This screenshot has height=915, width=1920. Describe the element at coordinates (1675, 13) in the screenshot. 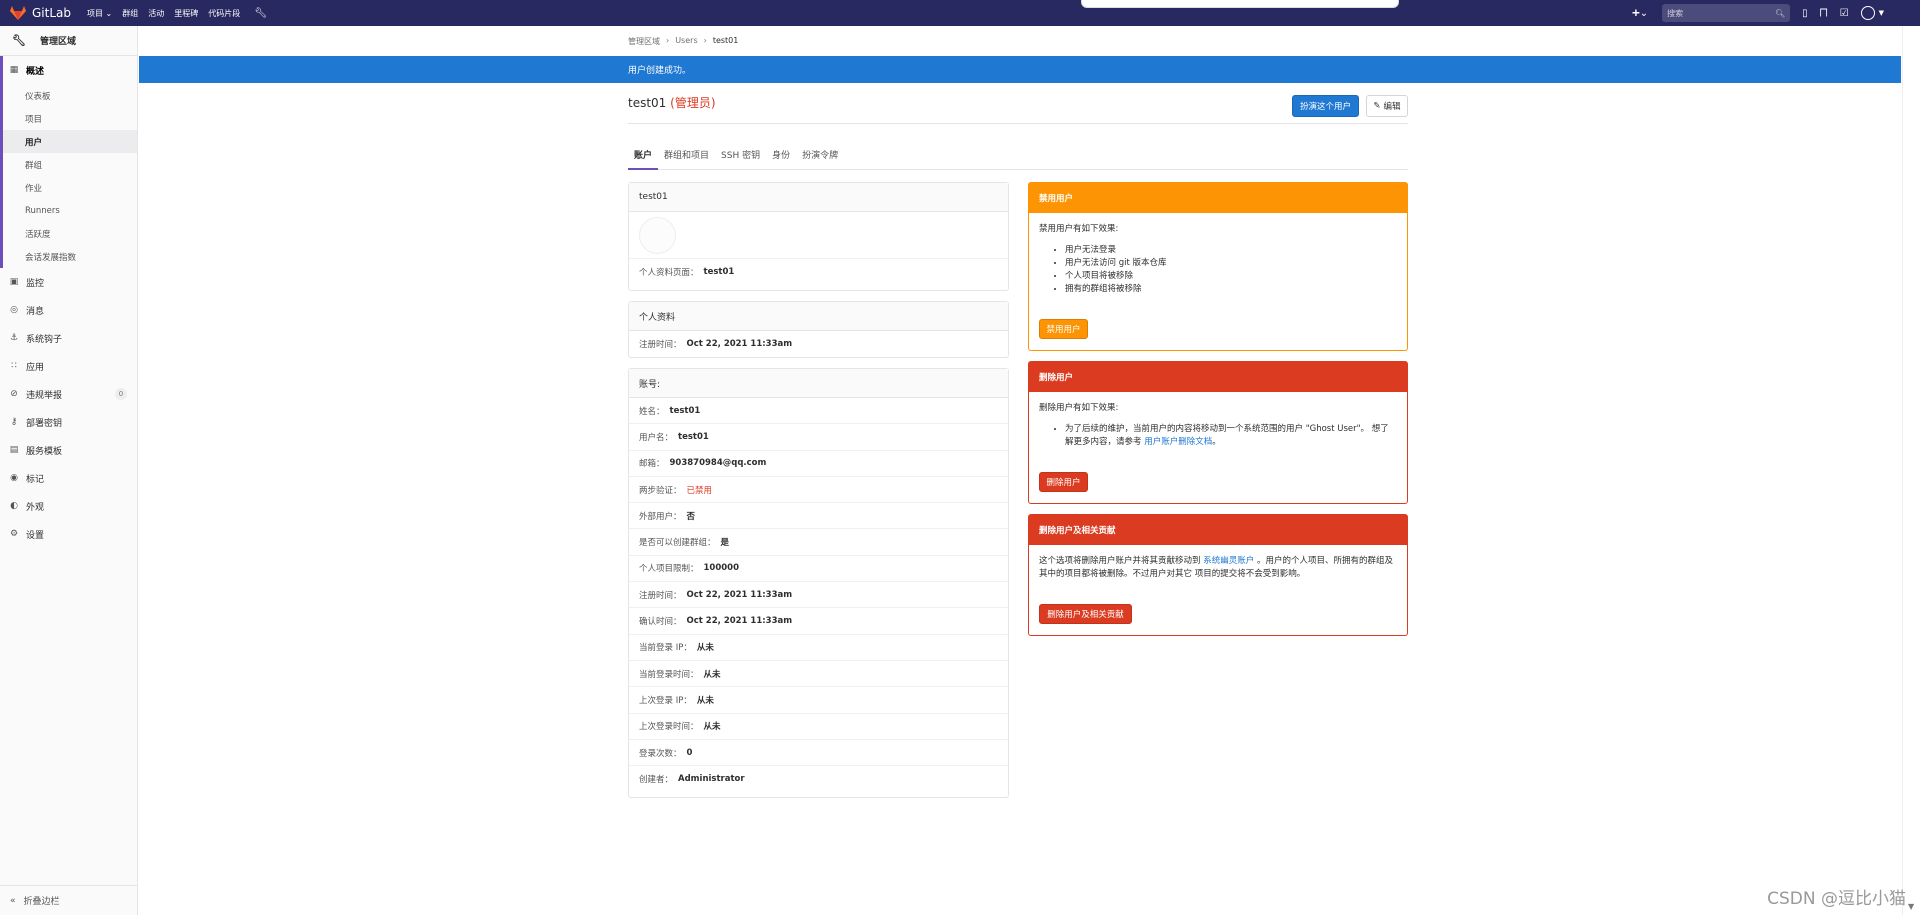

I see `search-placeholder: 搜索` at that location.